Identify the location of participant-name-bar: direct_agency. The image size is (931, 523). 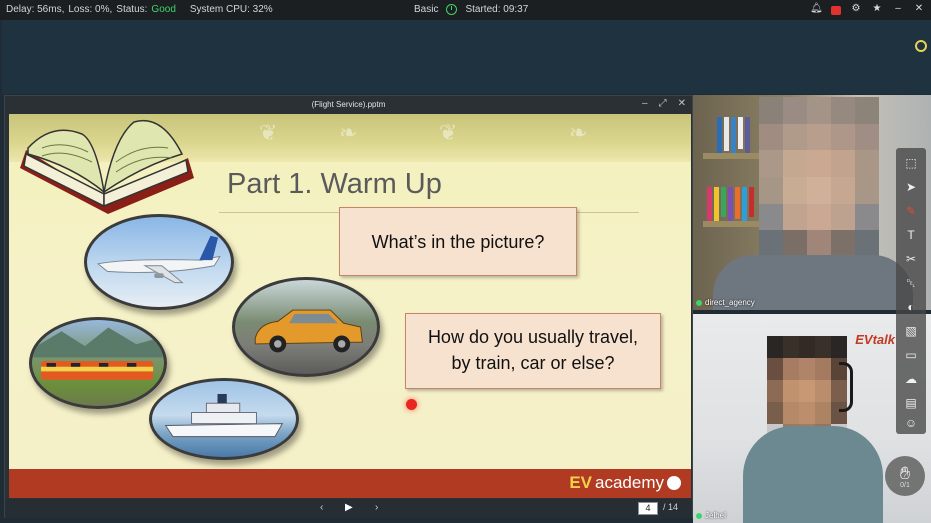
(725, 302).